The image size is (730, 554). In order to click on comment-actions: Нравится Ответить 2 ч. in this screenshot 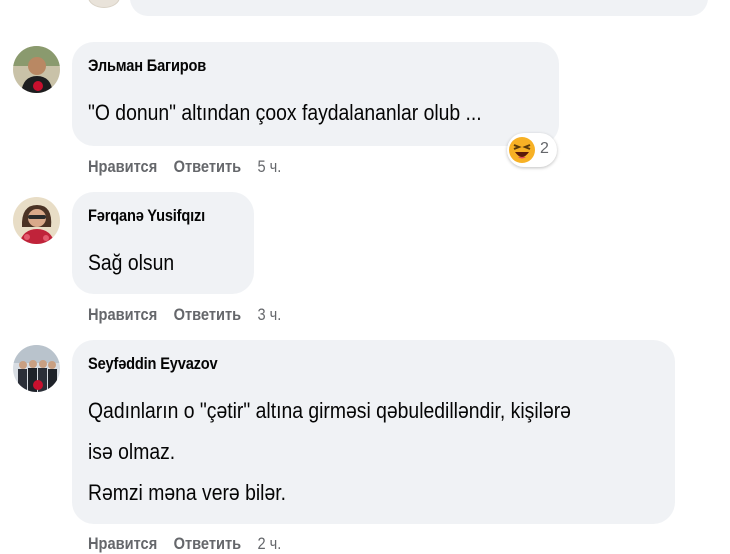, I will do `click(193, 544)`.